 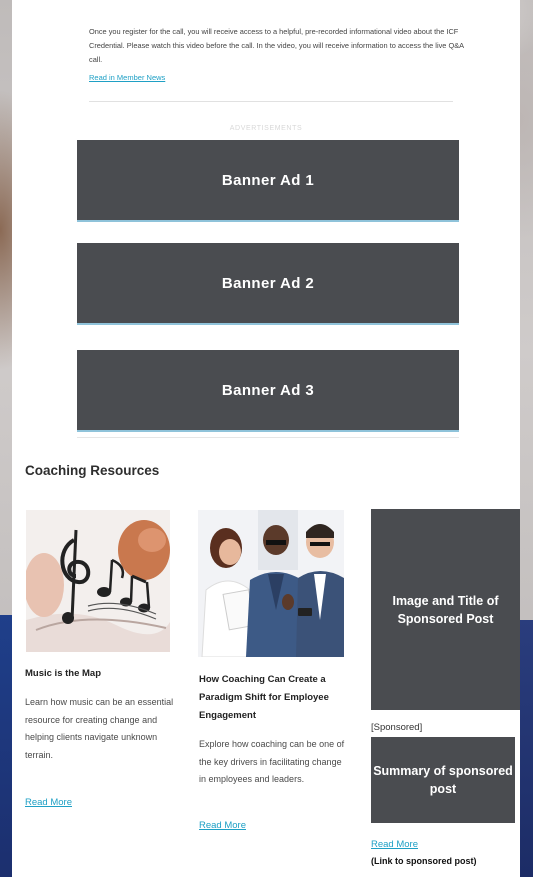 I want to click on team-image, so click(x=271, y=583).